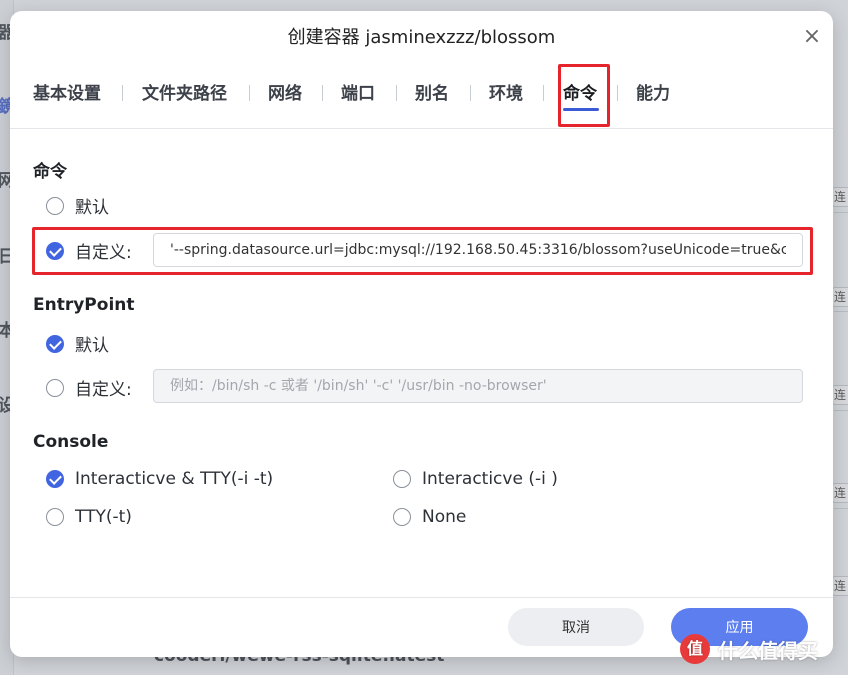  Describe the element at coordinates (184, 91) in the screenshot. I see `tab-folder-paths: 文件夹路径` at that location.